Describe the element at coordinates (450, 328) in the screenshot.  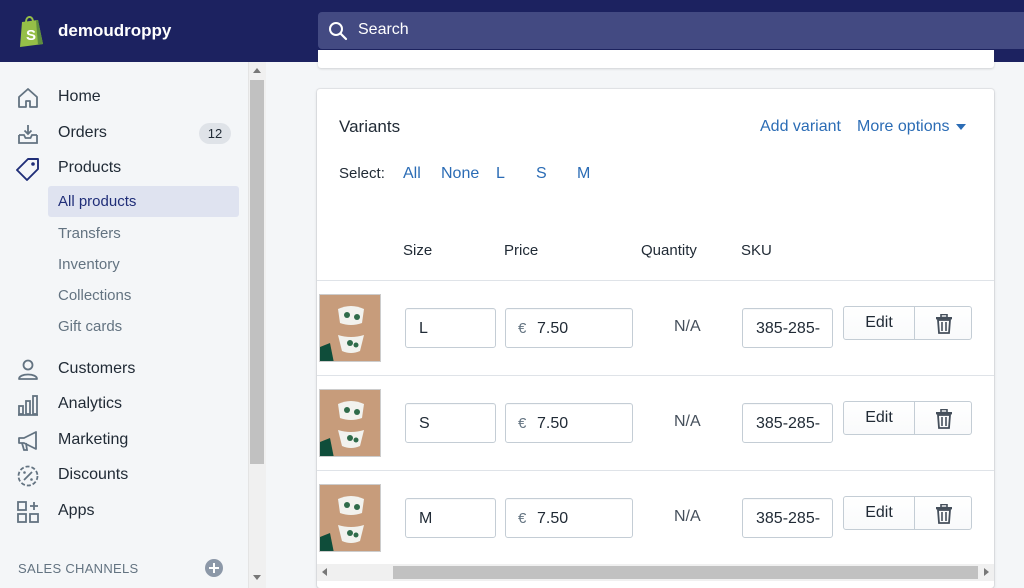
I see `size-field: L` at that location.